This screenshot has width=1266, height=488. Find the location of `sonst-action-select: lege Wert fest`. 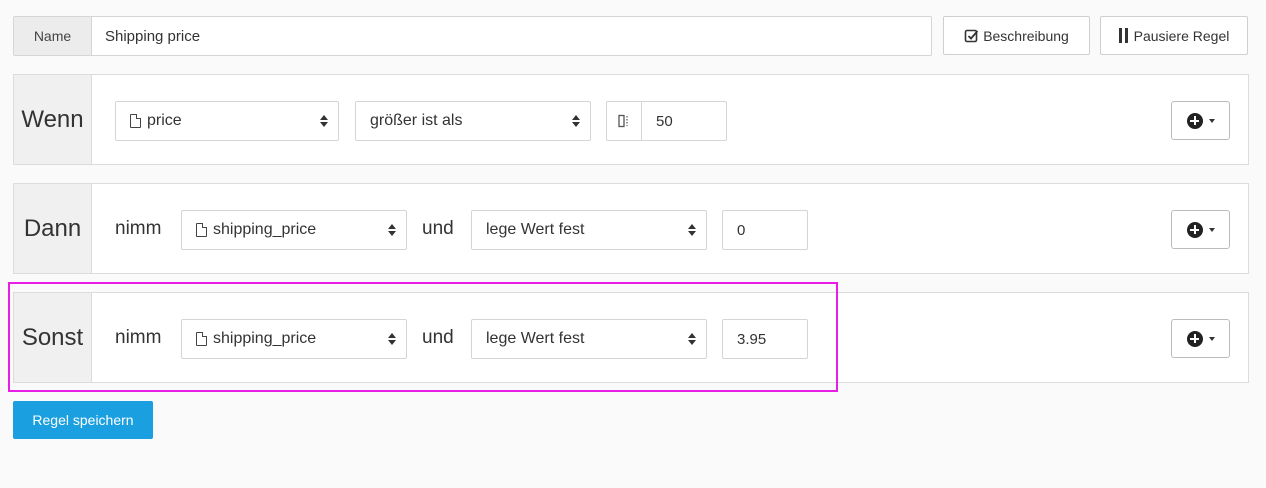

sonst-action-select: lege Wert fest is located at coordinates (589, 339).